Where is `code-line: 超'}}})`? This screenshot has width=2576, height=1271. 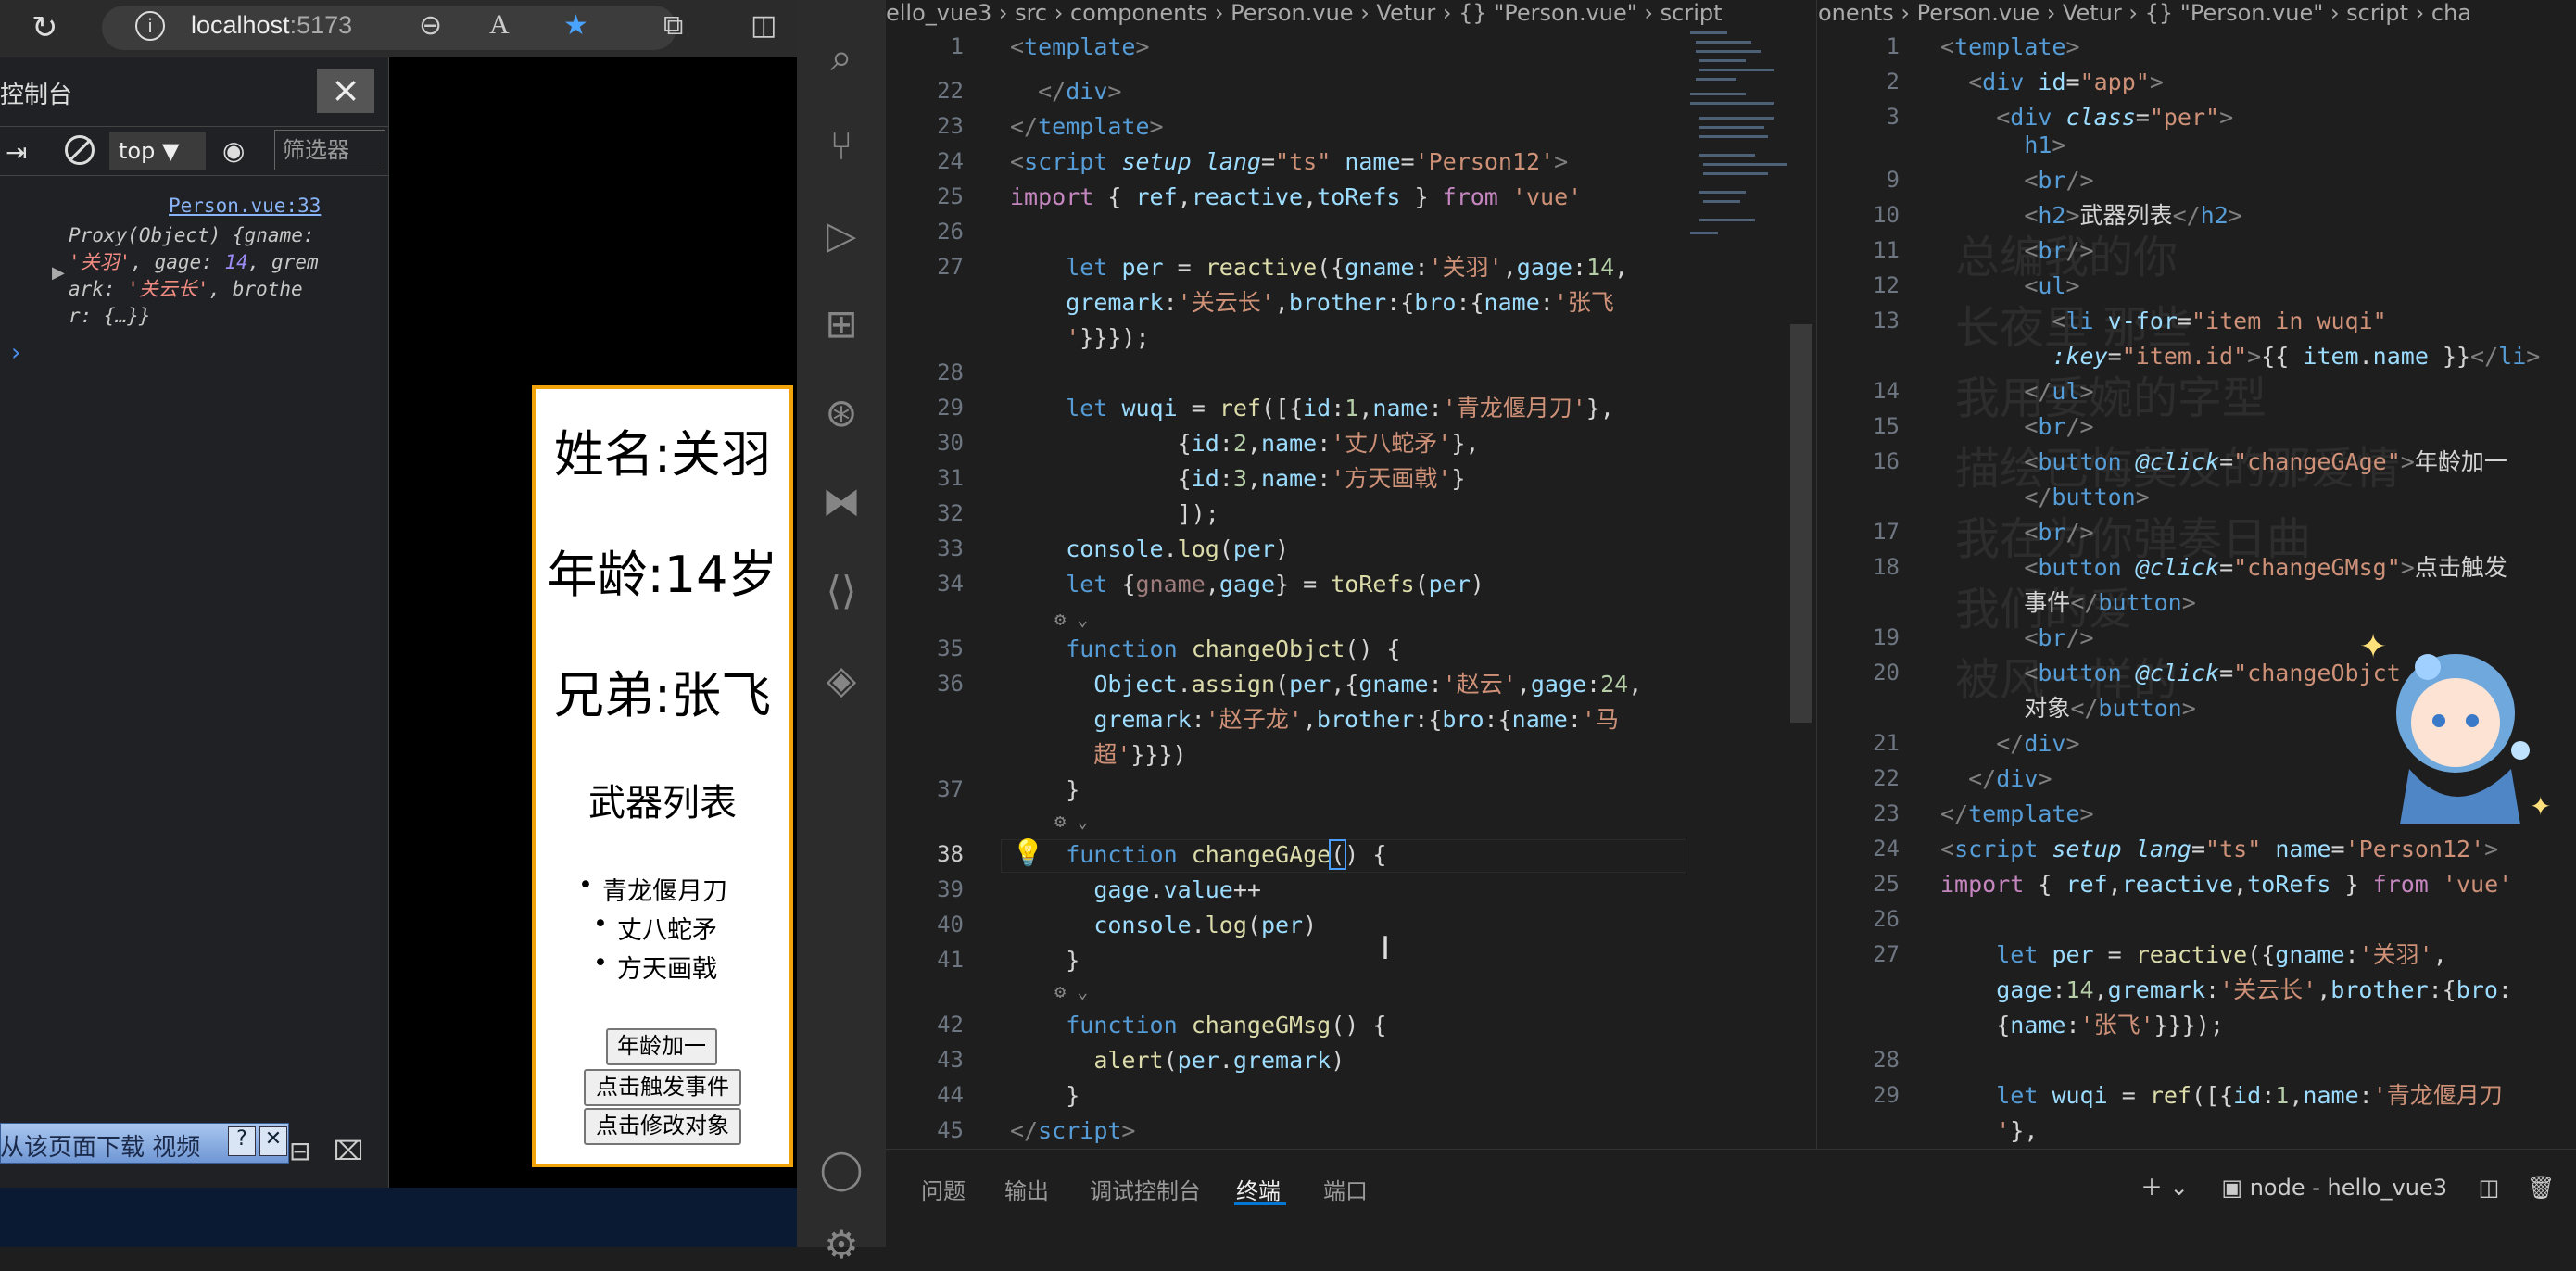 code-line: 超'}}}) is located at coordinates (1098, 755).